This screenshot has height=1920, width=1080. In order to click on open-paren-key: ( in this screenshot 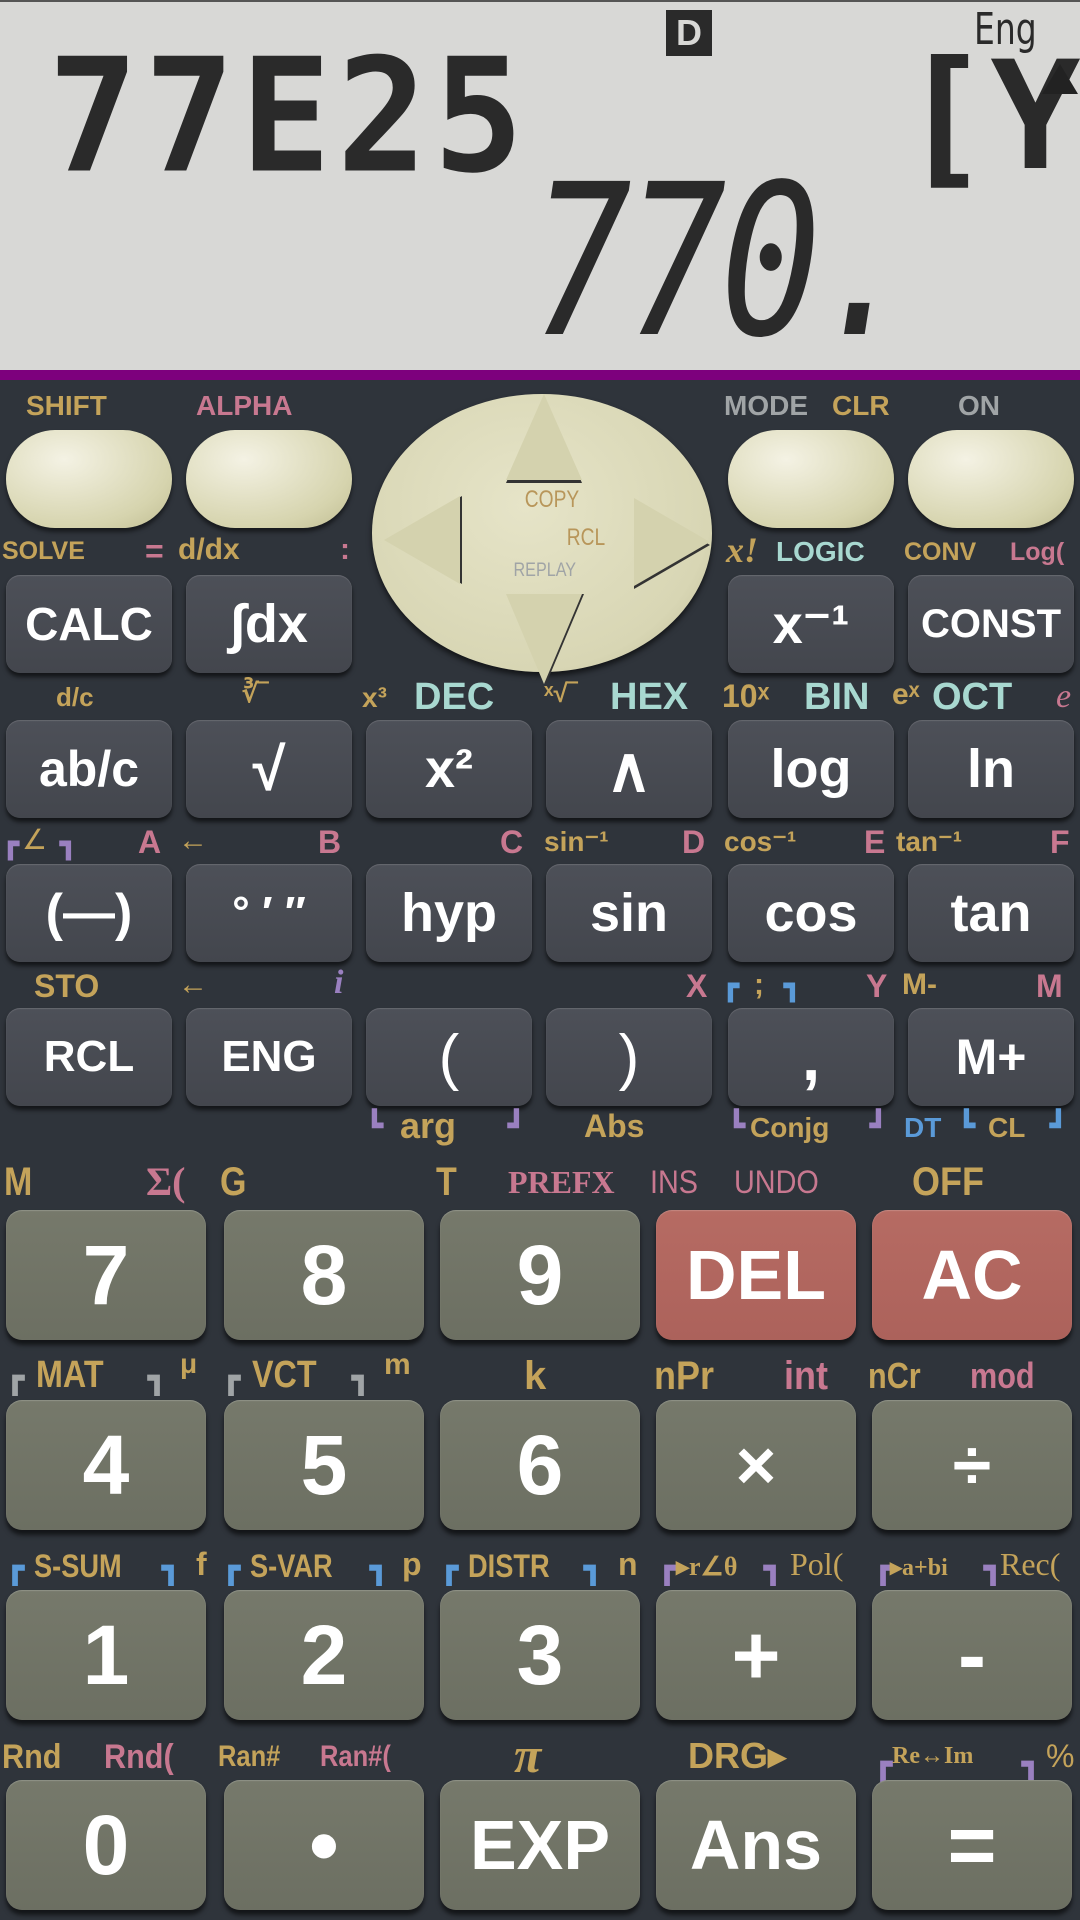, I will do `click(449, 1057)`.